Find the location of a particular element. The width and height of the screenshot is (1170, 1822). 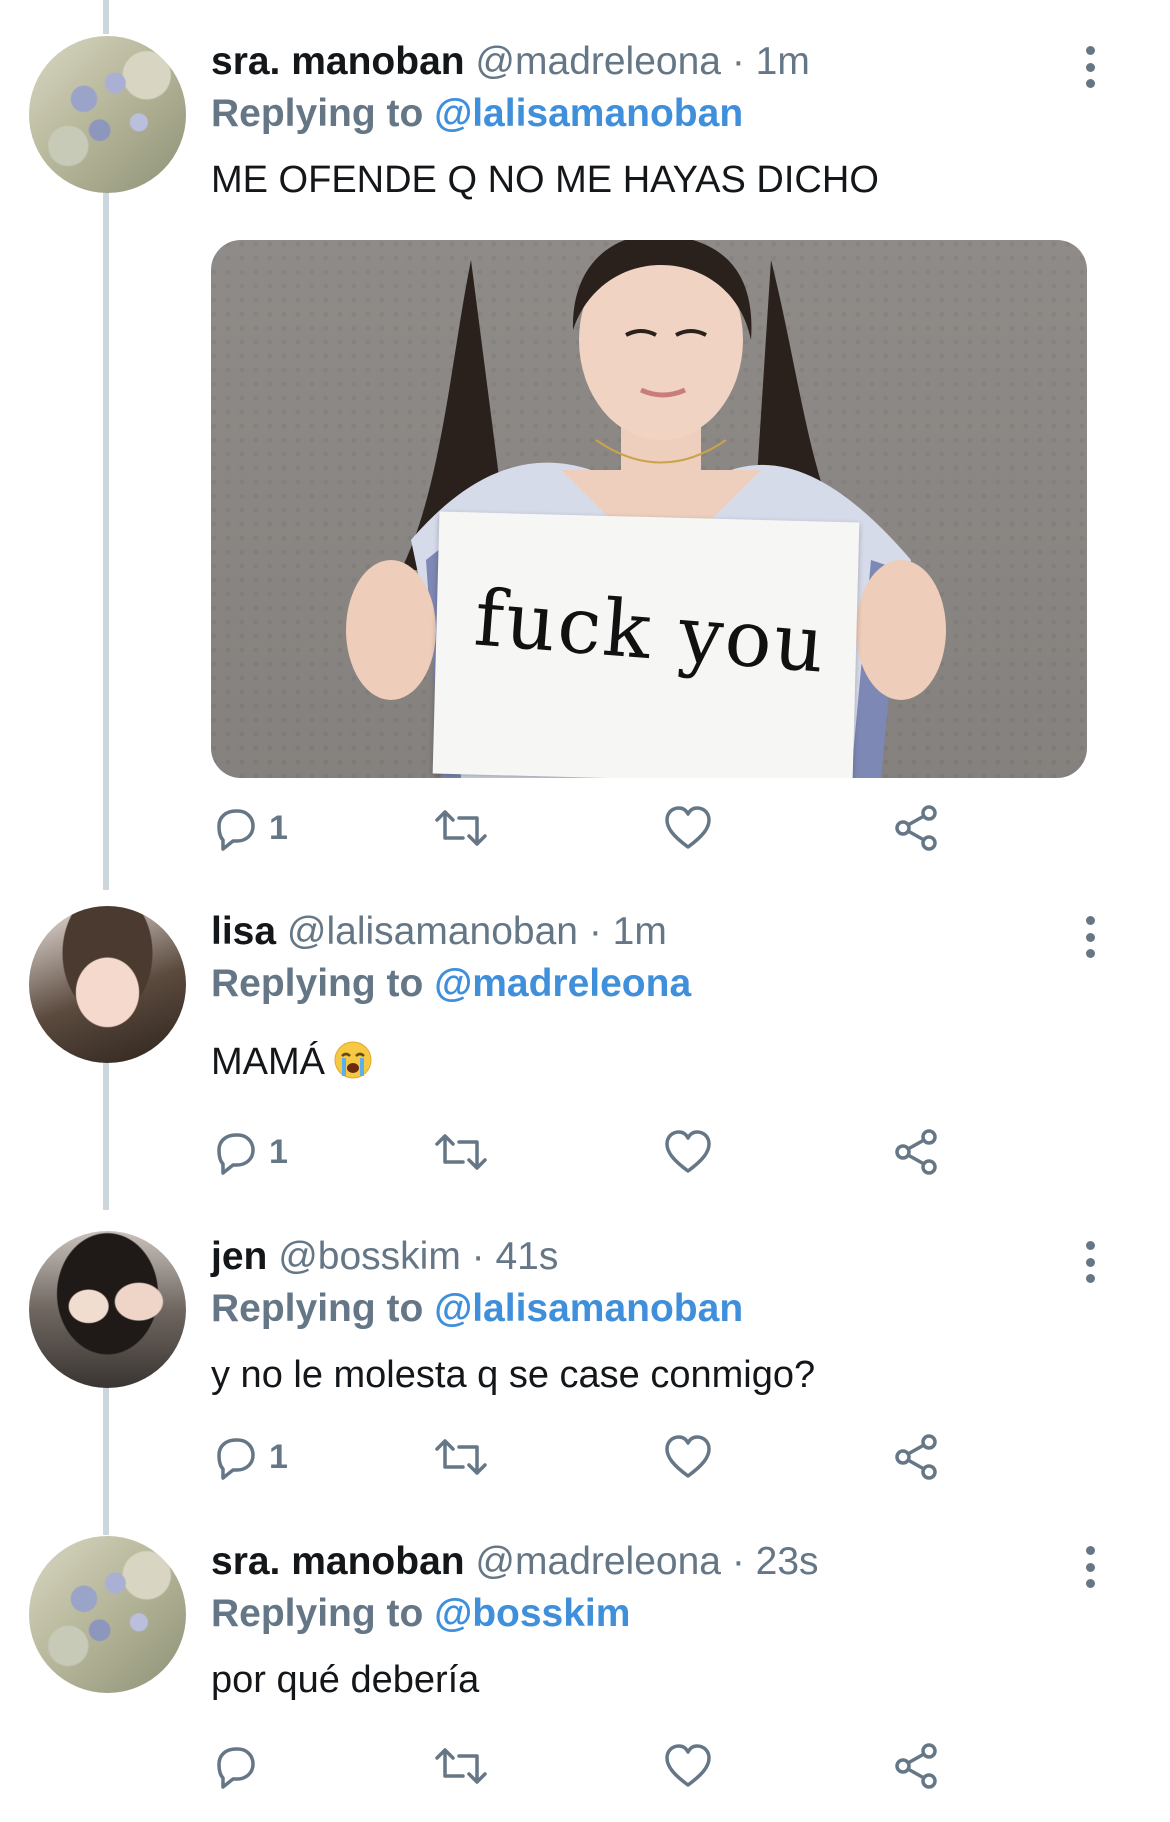

handle-timestamp: @madreleona · 1m is located at coordinates (642, 61).